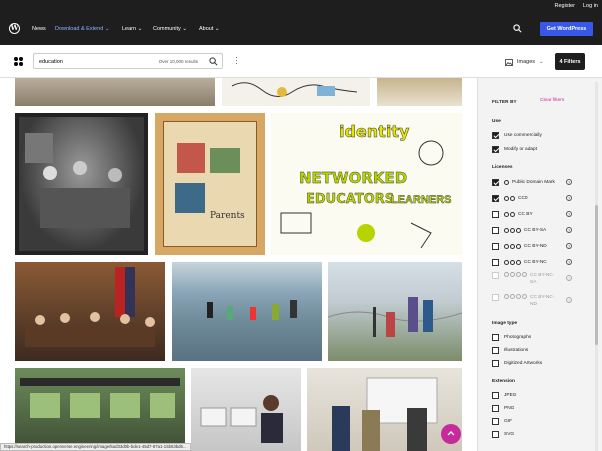 This screenshot has width=602, height=451. Describe the element at coordinates (509, 62) in the screenshot. I see `image-icon` at that location.